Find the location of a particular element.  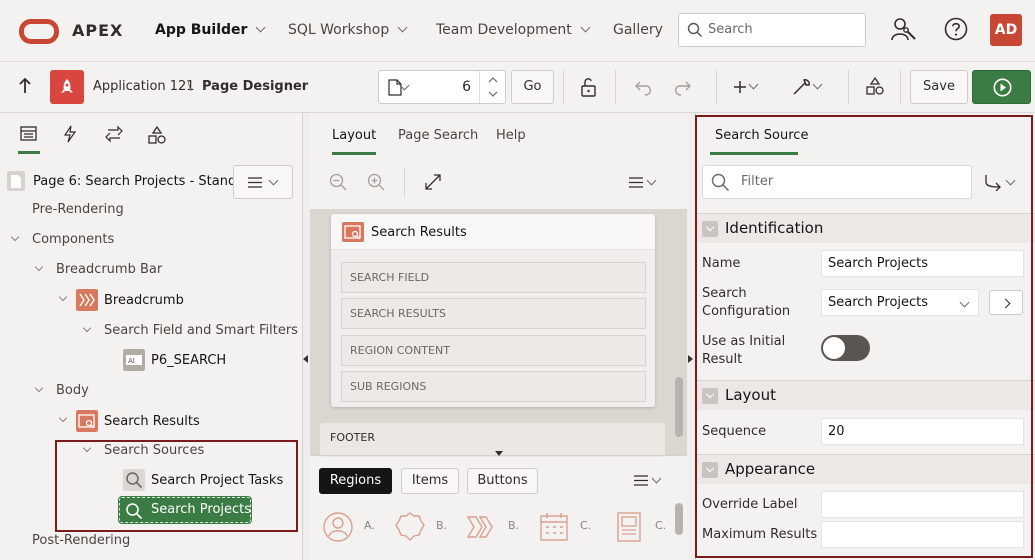

expand-icon is located at coordinates (433, 182).